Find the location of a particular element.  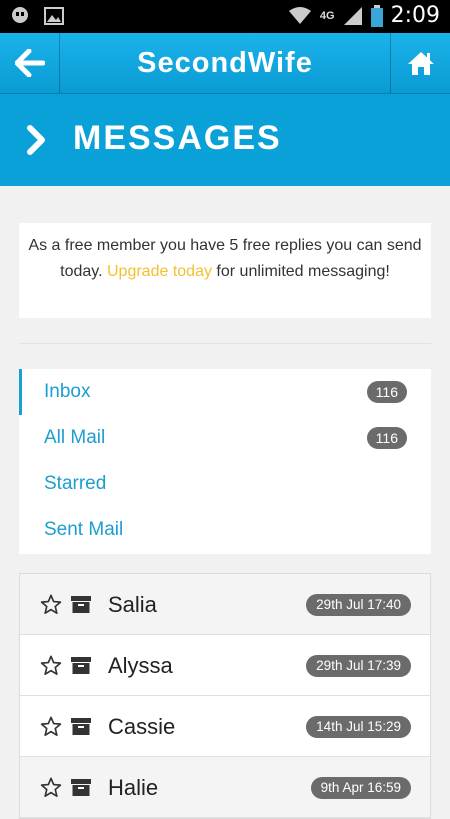

upgrade-link: Upgrade today is located at coordinates (159, 271).